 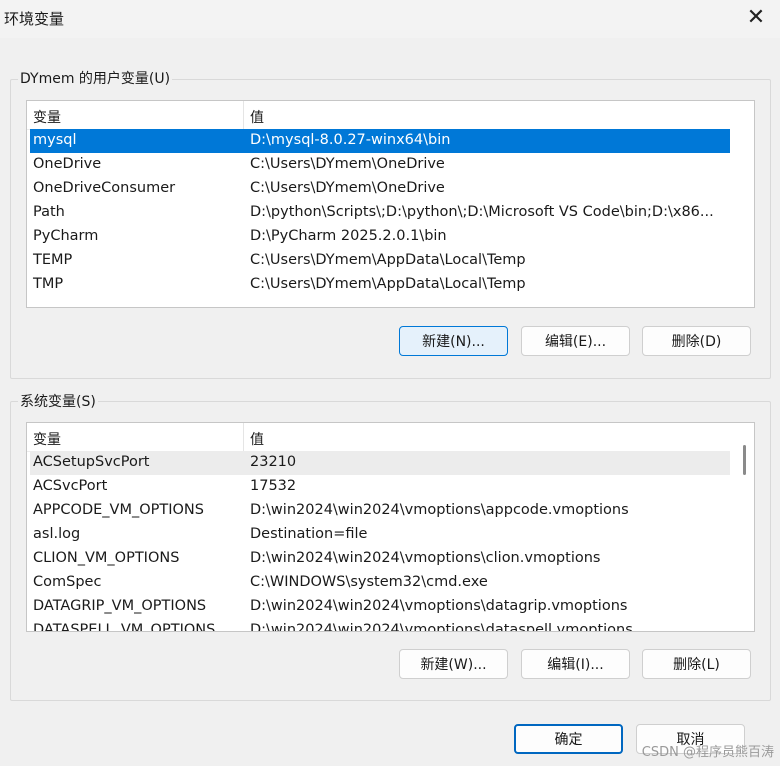 I want to click on watermark: CSDN @程序员熊百涛, so click(x=707, y=752).